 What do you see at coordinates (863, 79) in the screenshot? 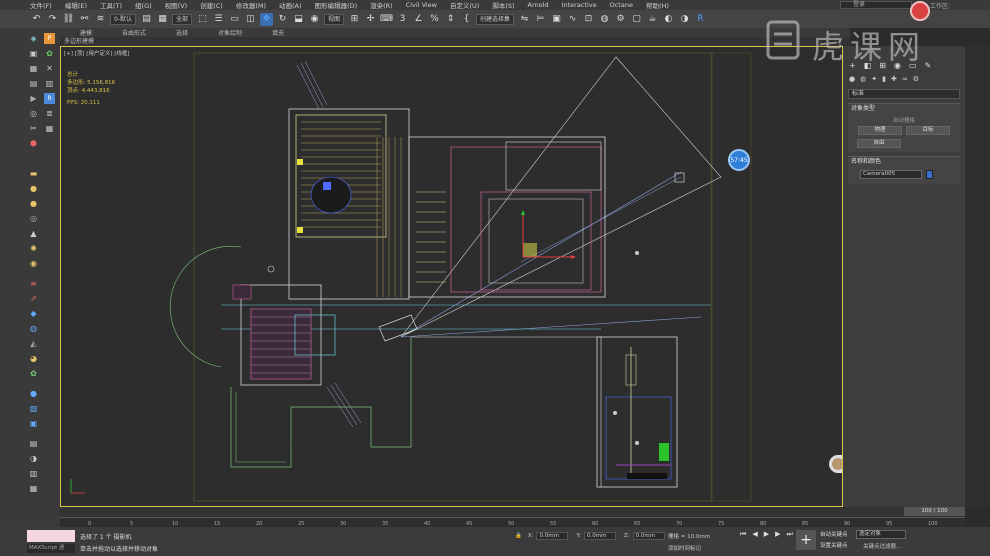
I see `shapes-icon: ◍` at bounding box center [863, 79].